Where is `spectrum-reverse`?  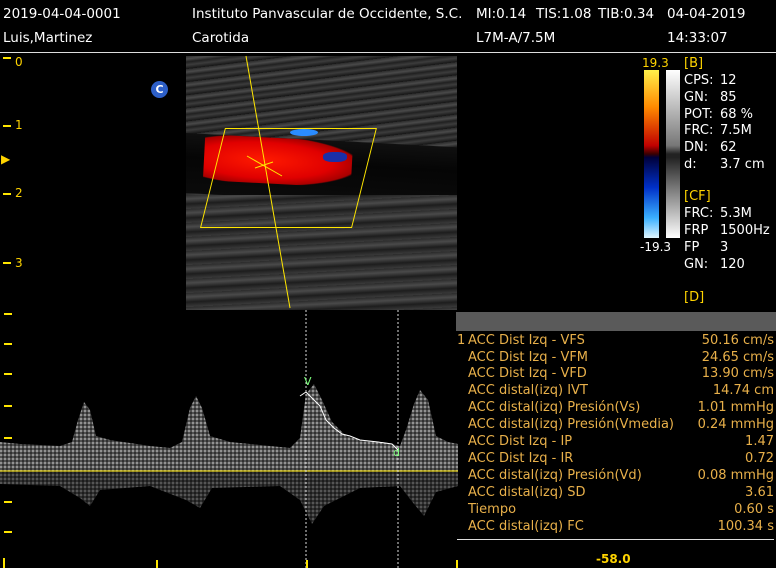
spectrum-reverse is located at coordinates (229, 497).